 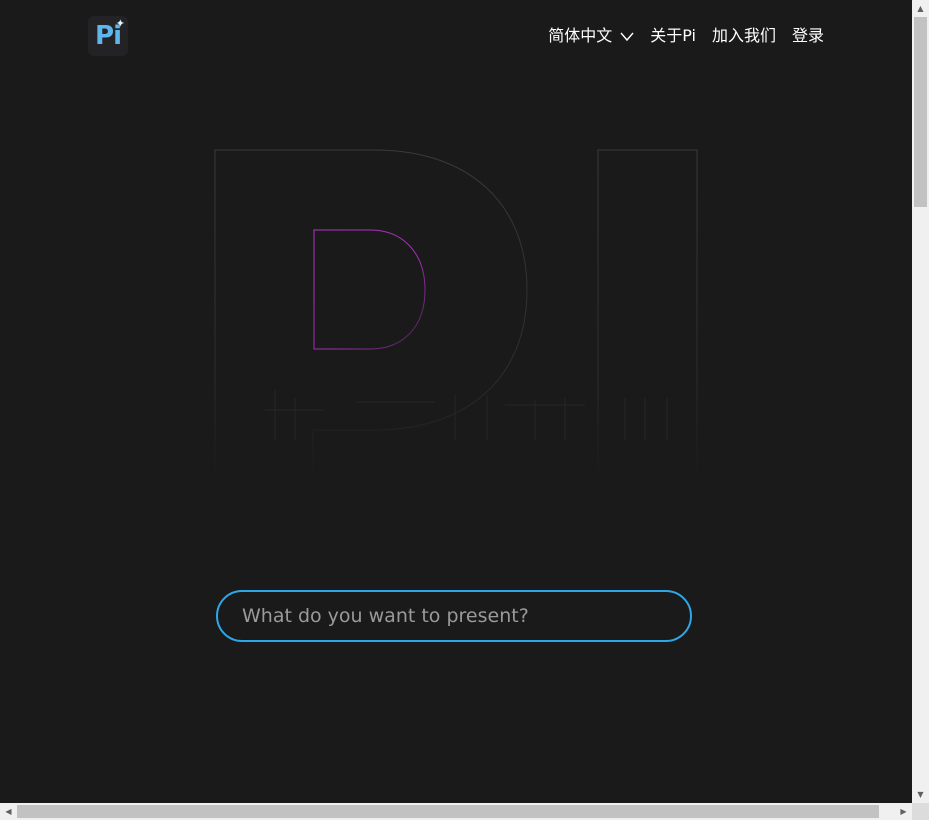 I want to click on prompt-input, so click(x=454, y=616).